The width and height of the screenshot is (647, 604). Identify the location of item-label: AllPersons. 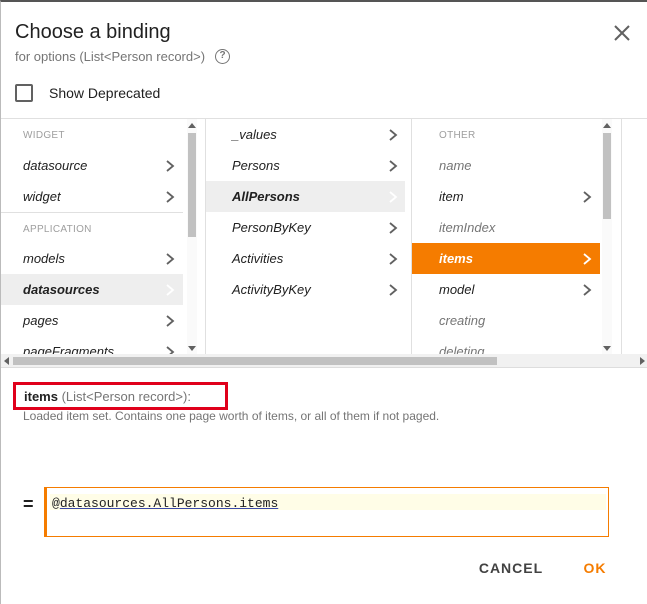
(266, 196).